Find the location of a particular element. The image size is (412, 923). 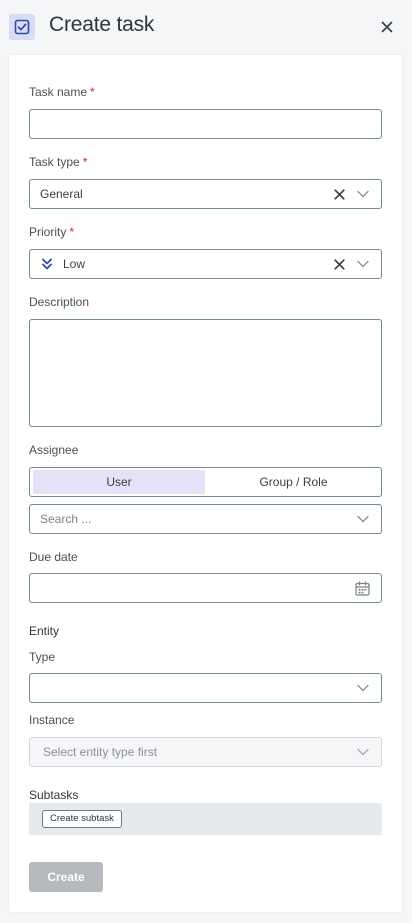

entity-type-select is located at coordinates (205, 688).